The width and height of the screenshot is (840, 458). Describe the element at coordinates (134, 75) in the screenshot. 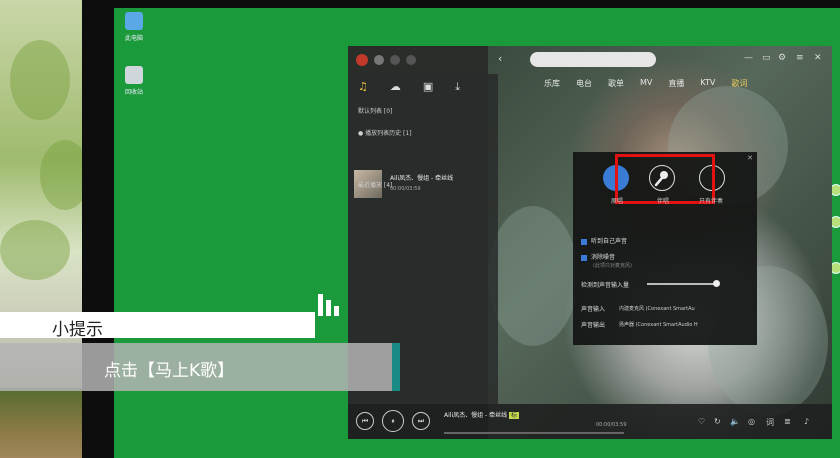

I see `recycle-bin-icon` at that location.